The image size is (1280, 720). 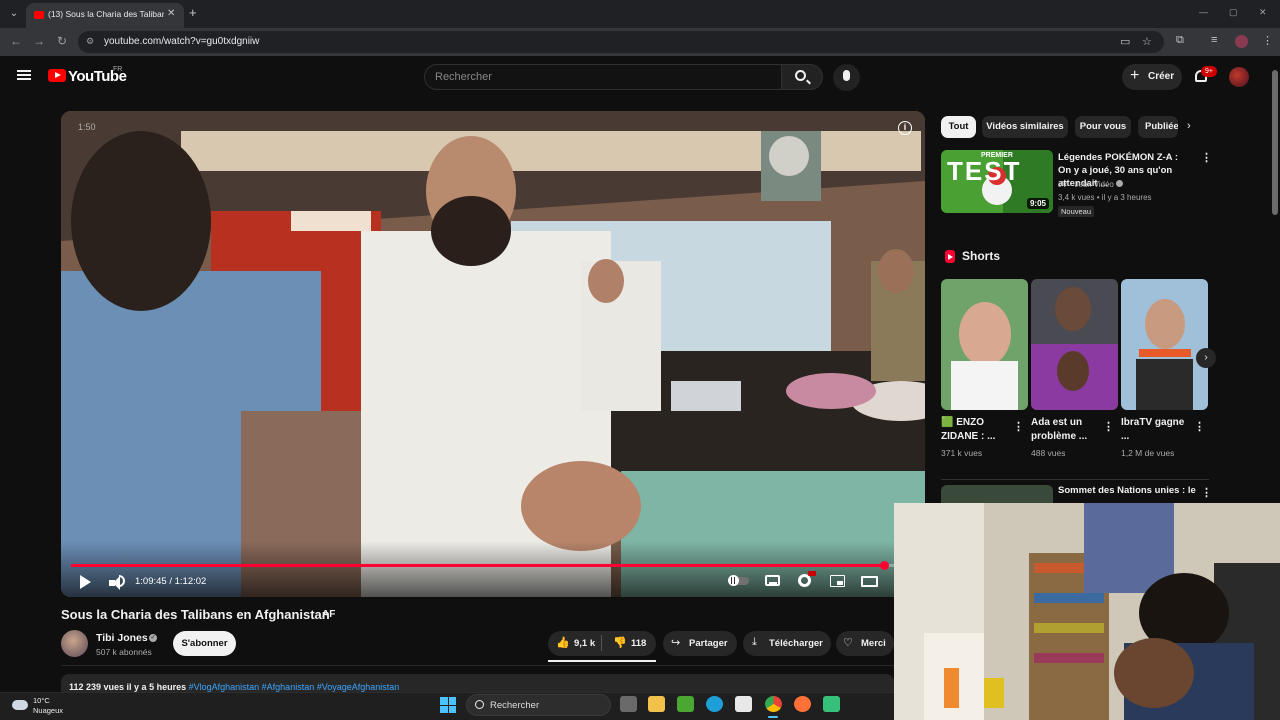 I want to click on subtitles-icon, so click(x=772, y=580).